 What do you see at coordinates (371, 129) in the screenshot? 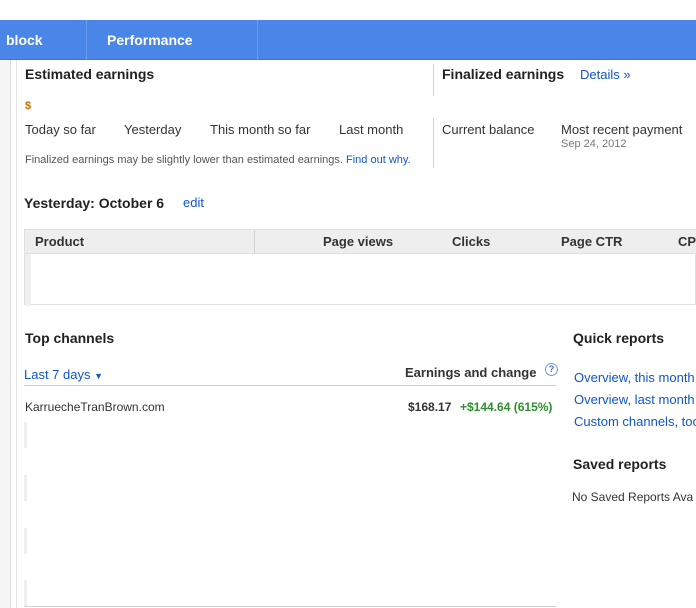
I see `period-last-month: Last month` at bounding box center [371, 129].